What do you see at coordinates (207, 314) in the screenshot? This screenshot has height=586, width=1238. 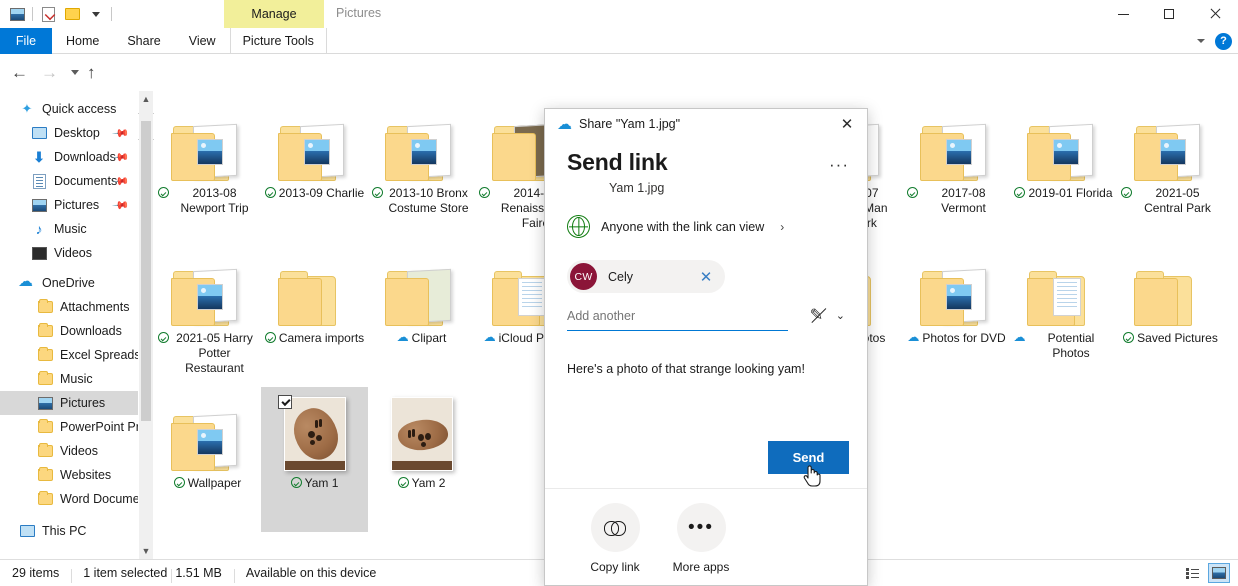 I see `list-item: 2021-05 Harry Potter Restaurant` at bounding box center [207, 314].